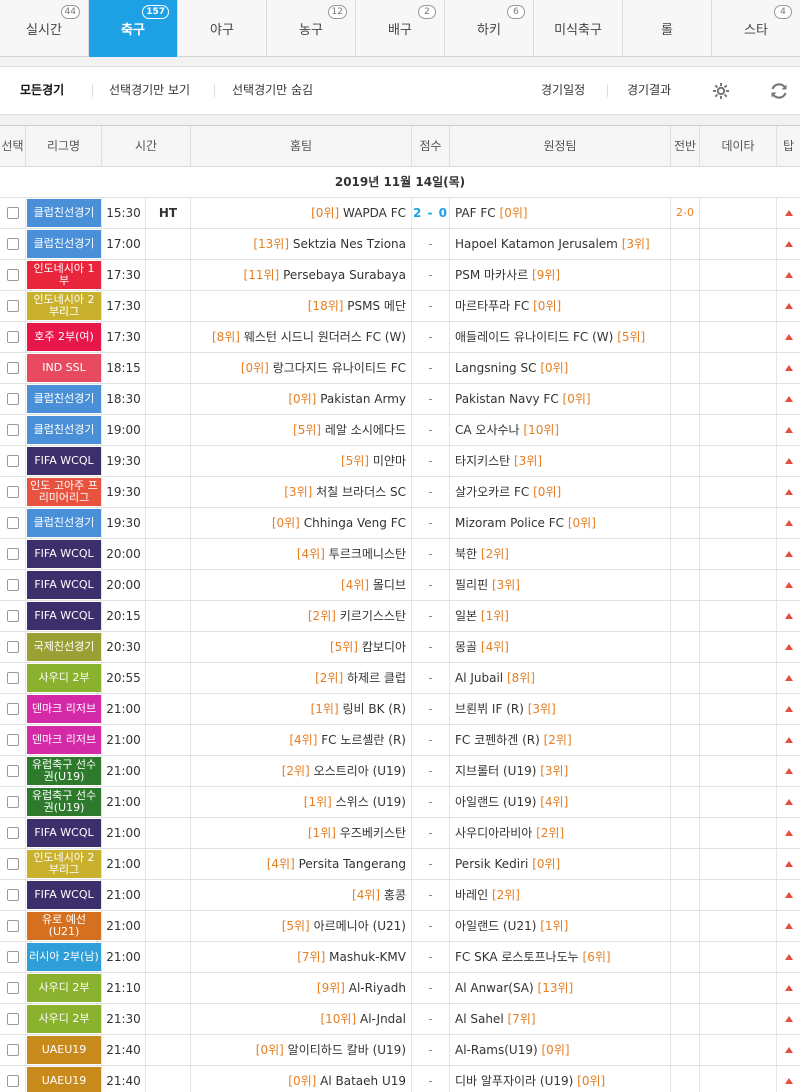  Describe the element at coordinates (560, 709) in the screenshot. I see `away-team-cell: 브뢴뷔 IF (R) [3위]` at that location.